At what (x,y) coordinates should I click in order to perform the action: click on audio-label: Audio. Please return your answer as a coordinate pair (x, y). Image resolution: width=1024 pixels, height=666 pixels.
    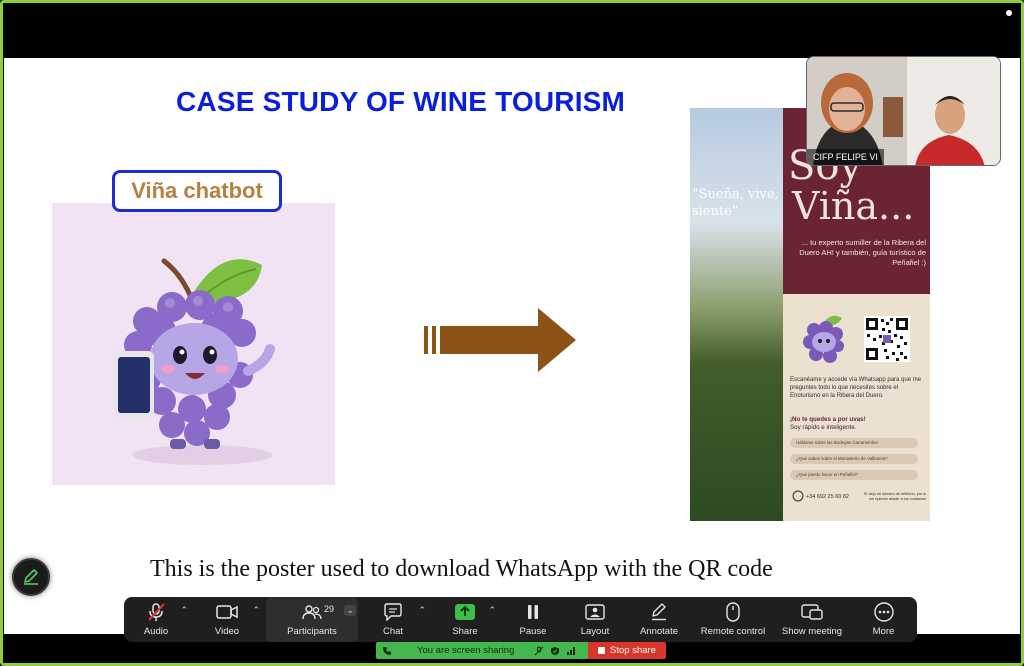
    Looking at the image, I should click on (156, 631).